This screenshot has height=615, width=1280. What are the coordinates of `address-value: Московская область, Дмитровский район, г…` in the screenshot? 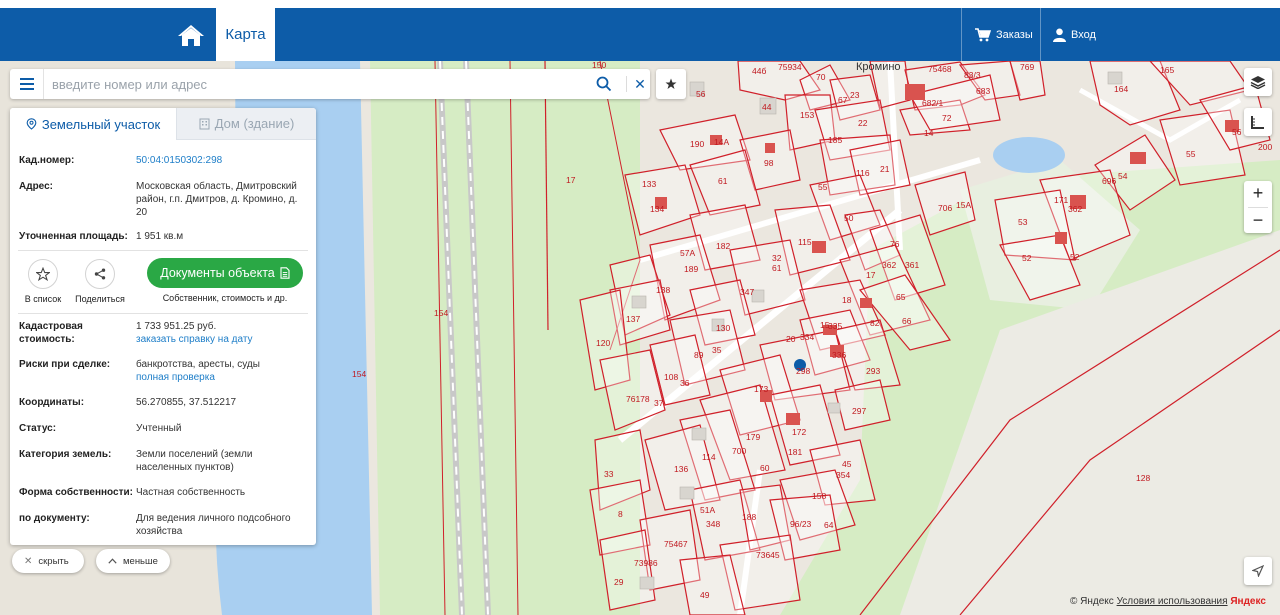 It's located at (217, 199).